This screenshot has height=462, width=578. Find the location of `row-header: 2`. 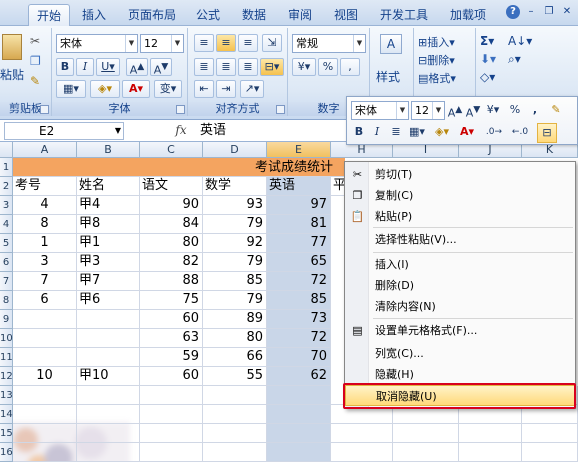

row-header: 2 is located at coordinates (6, 186).